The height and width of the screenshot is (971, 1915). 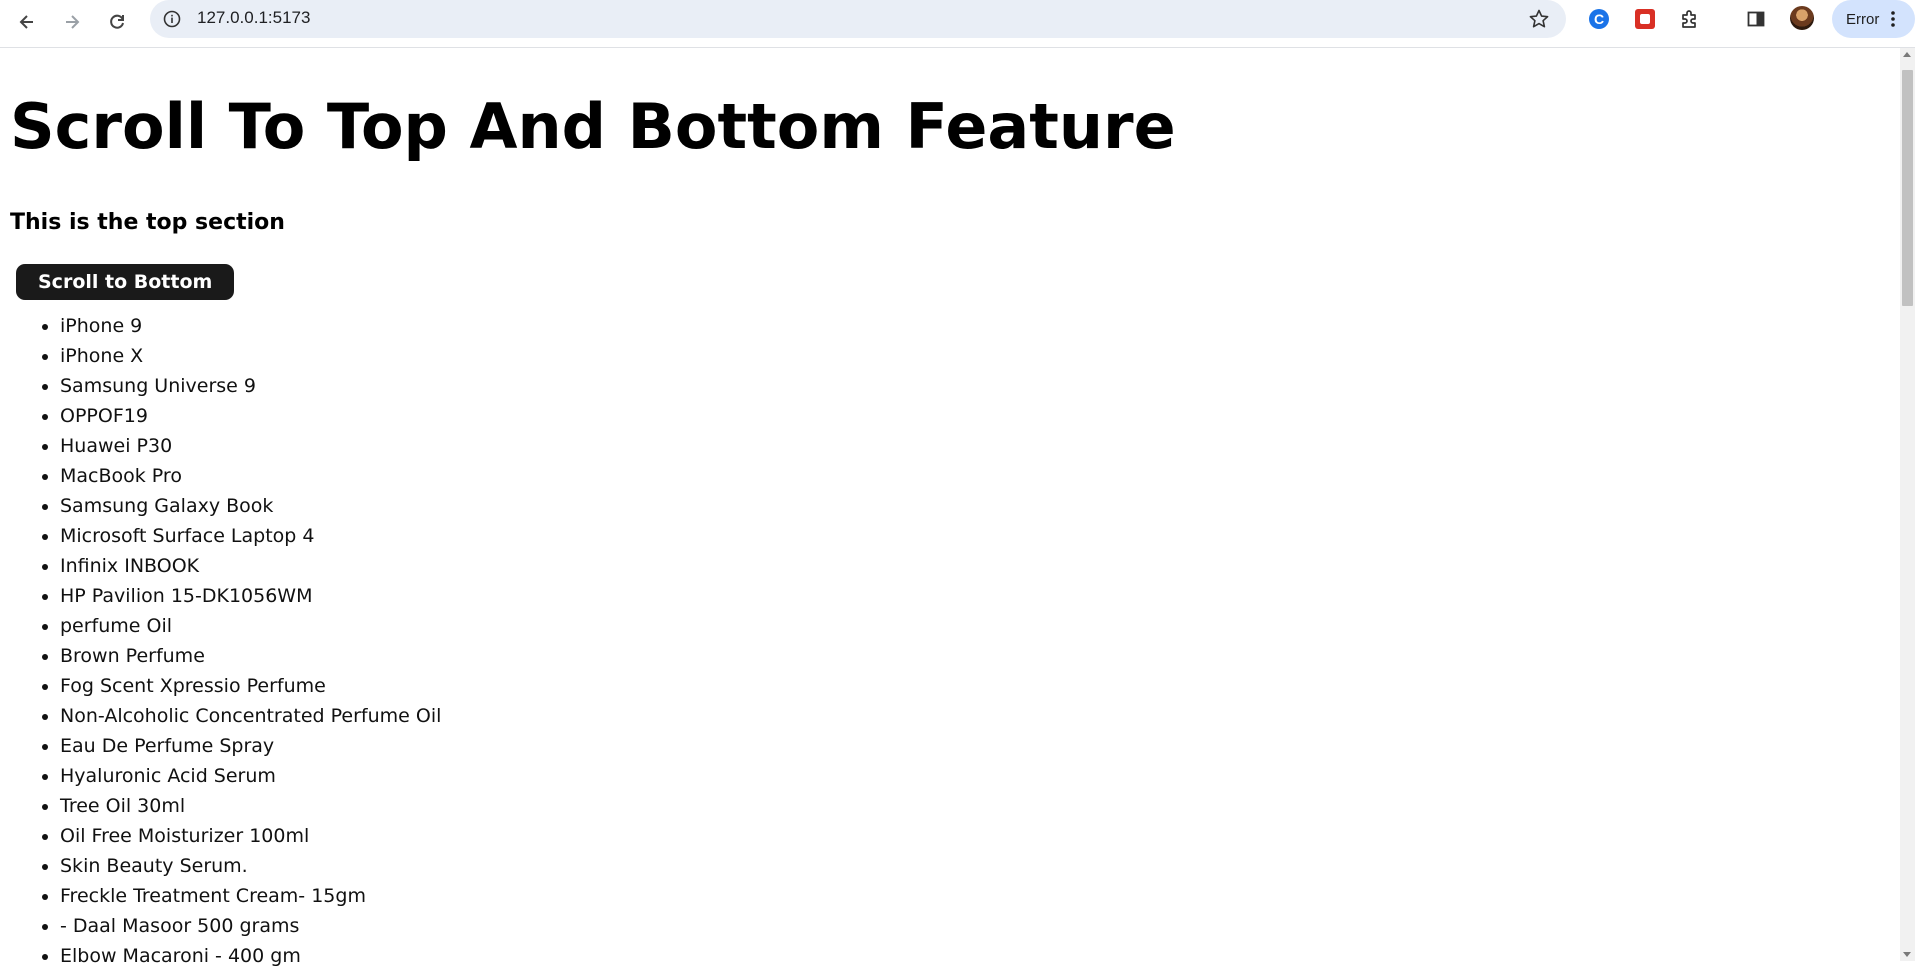 What do you see at coordinates (250, 416) in the screenshot?
I see `product-list-item: OPPOF19` at bounding box center [250, 416].